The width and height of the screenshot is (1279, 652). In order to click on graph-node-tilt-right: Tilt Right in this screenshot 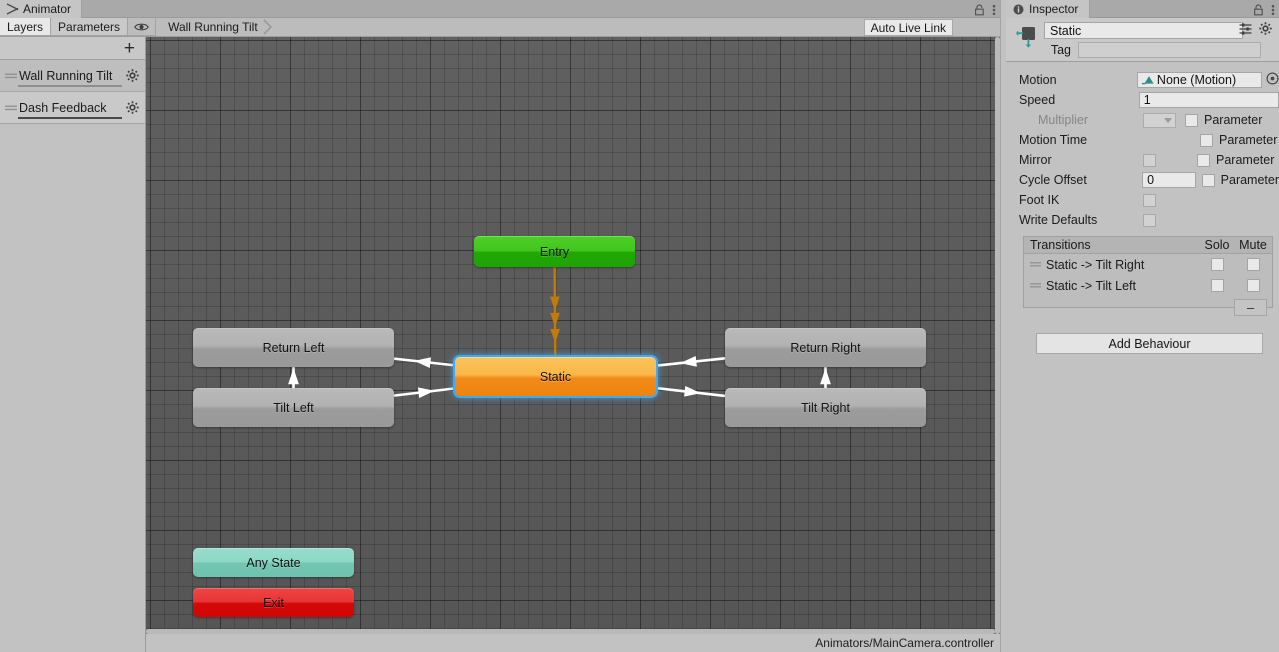, I will do `click(825, 407)`.